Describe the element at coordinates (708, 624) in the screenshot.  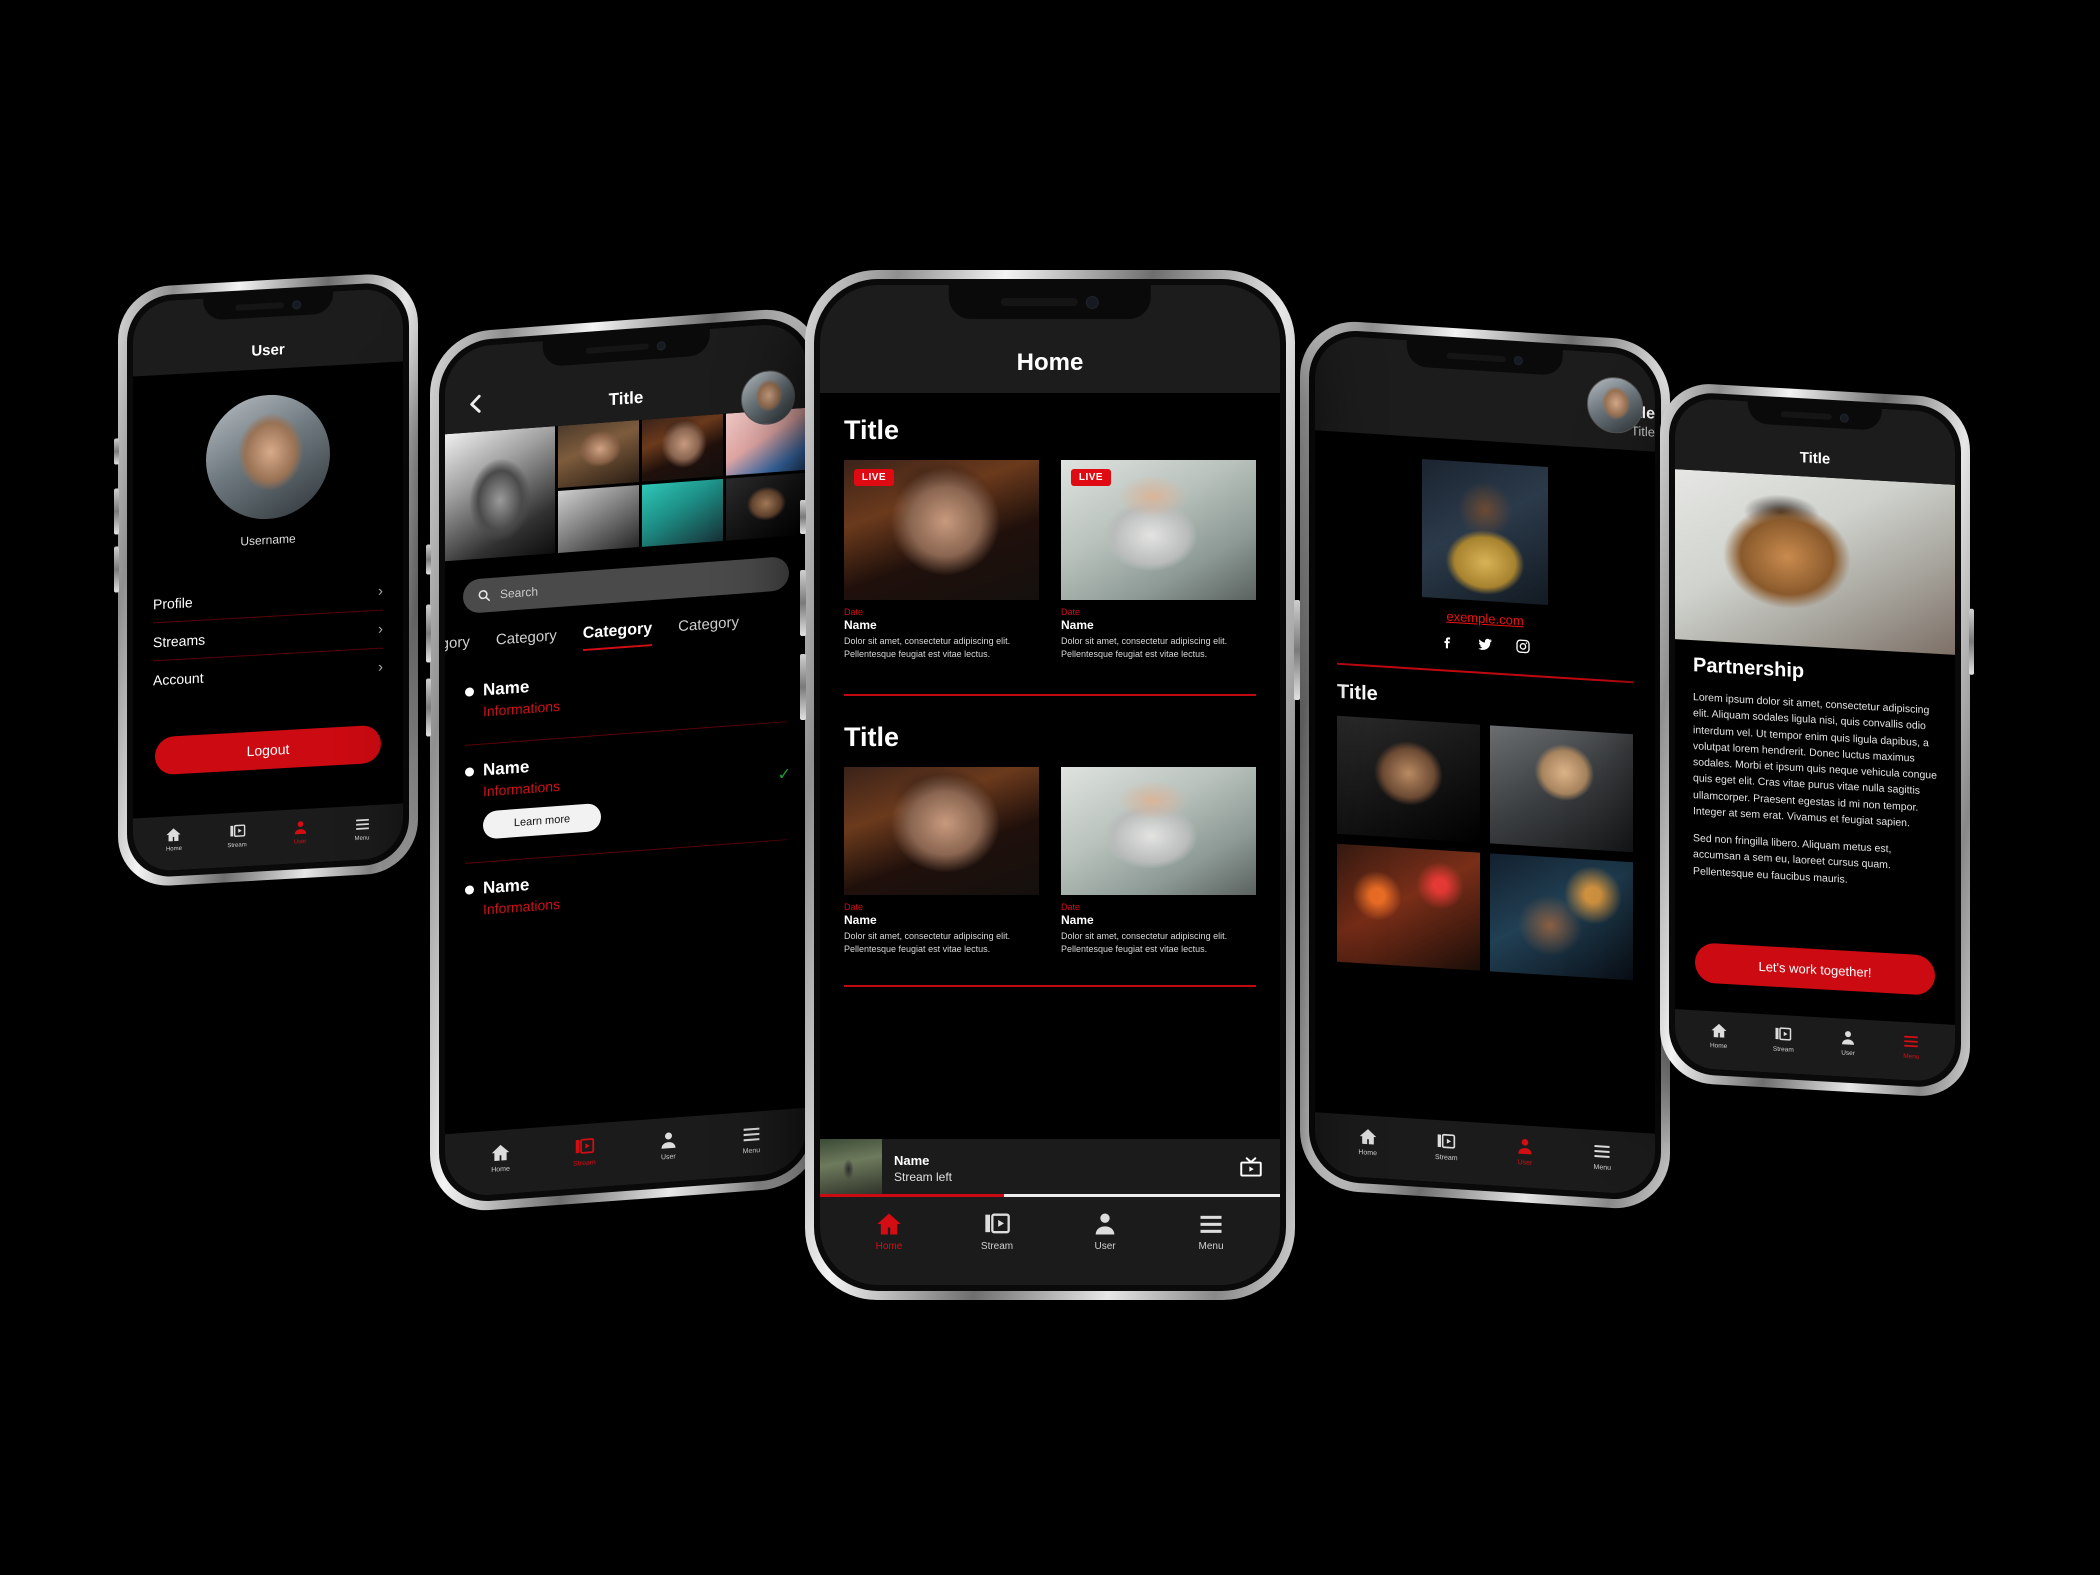
I see `tab-category-4: Category` at that location.